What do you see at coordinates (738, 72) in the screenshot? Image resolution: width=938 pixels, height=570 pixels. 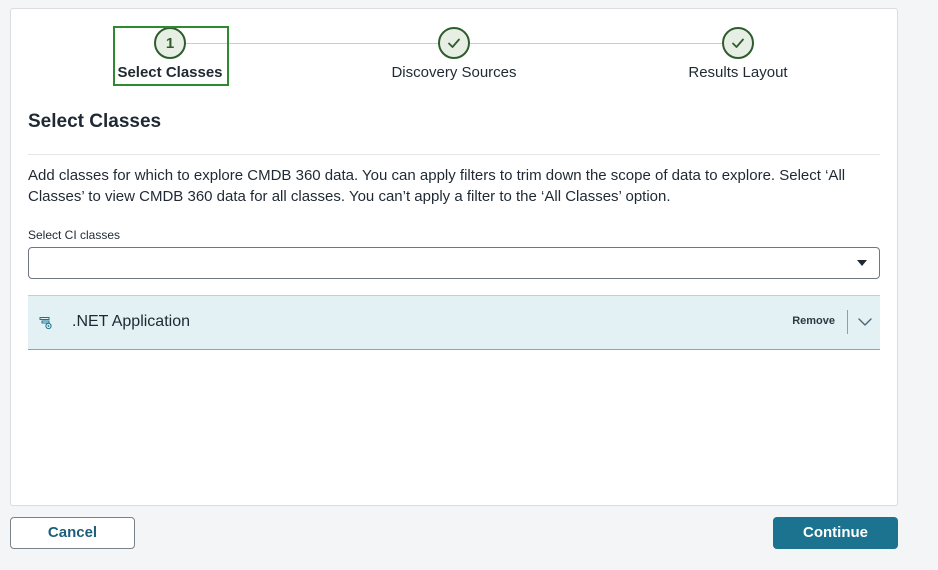 I see `step-label: Results Layout` at bounding box center [738, 72].